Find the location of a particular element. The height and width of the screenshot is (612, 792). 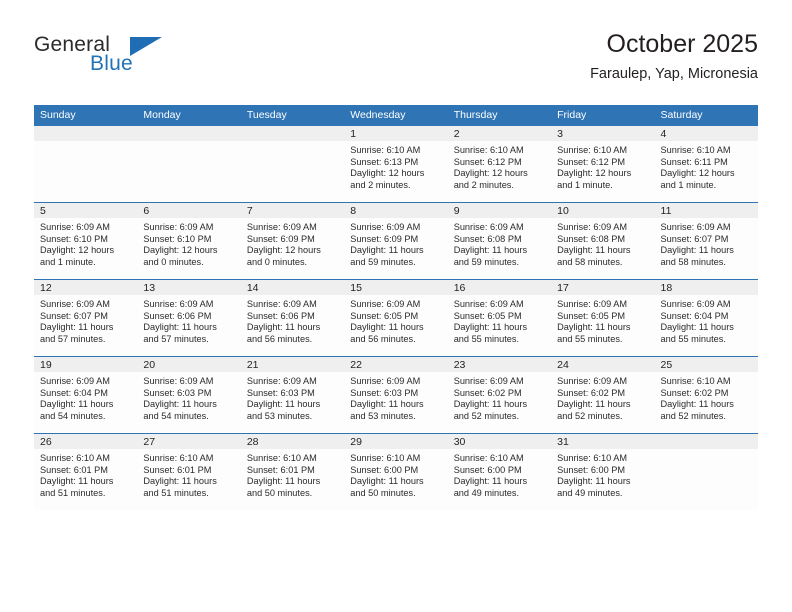

day-detail-line: Sunset: 6:11 PM is located at coordinates (694, 161).